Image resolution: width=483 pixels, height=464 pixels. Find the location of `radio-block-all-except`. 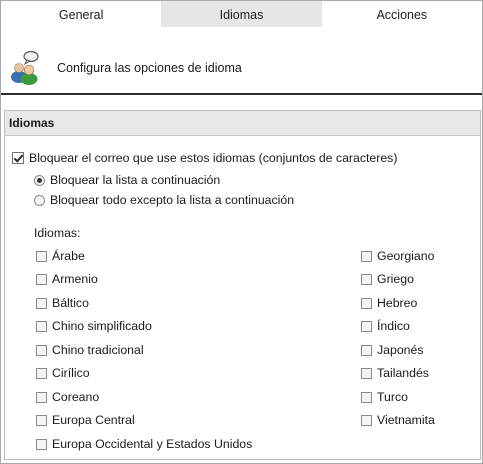

radio-block-all-except is located at coordinates (39, 200).